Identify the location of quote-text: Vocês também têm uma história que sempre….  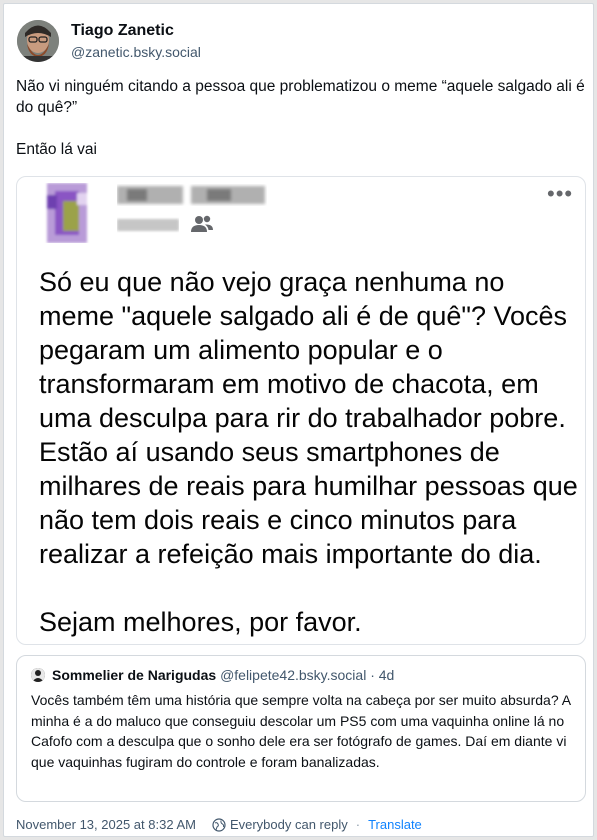
(301, 731).